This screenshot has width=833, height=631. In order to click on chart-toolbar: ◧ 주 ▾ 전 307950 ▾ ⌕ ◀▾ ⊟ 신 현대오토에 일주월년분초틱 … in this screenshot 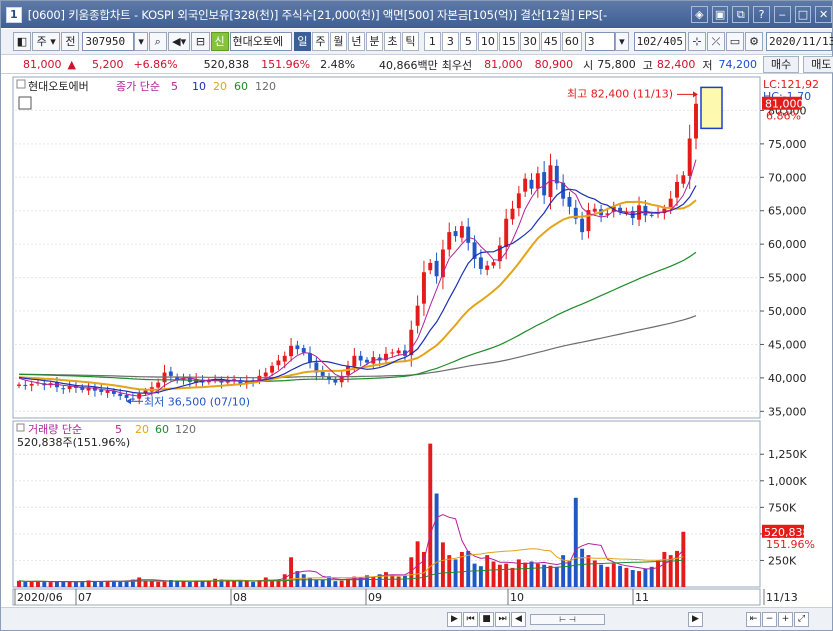, I will do `click(417, 42)`.